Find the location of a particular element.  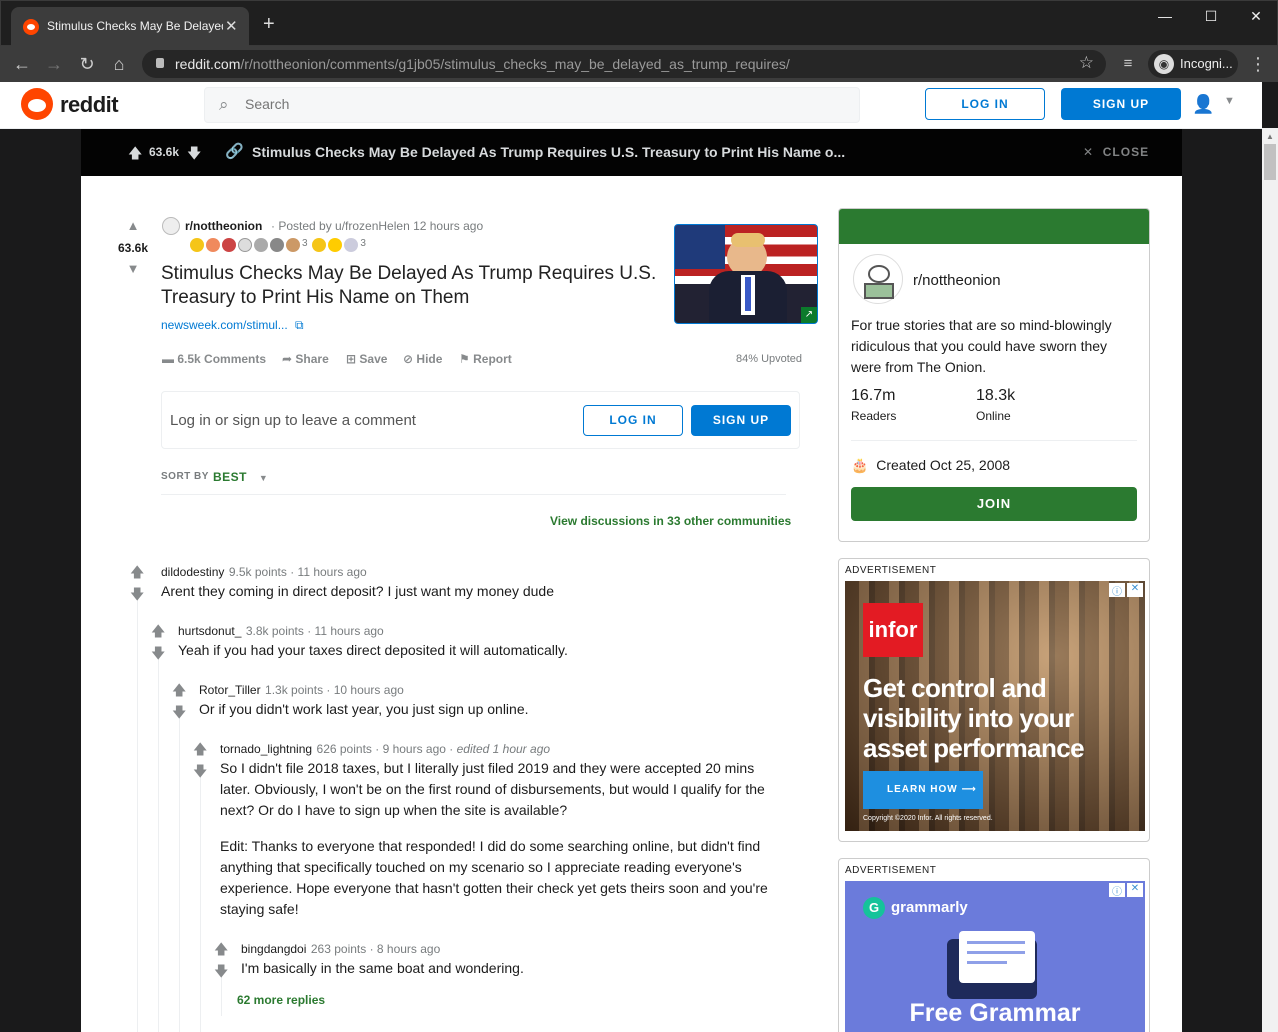

scroll-up-icon: ▲ is located at coordinates (1270, 136).